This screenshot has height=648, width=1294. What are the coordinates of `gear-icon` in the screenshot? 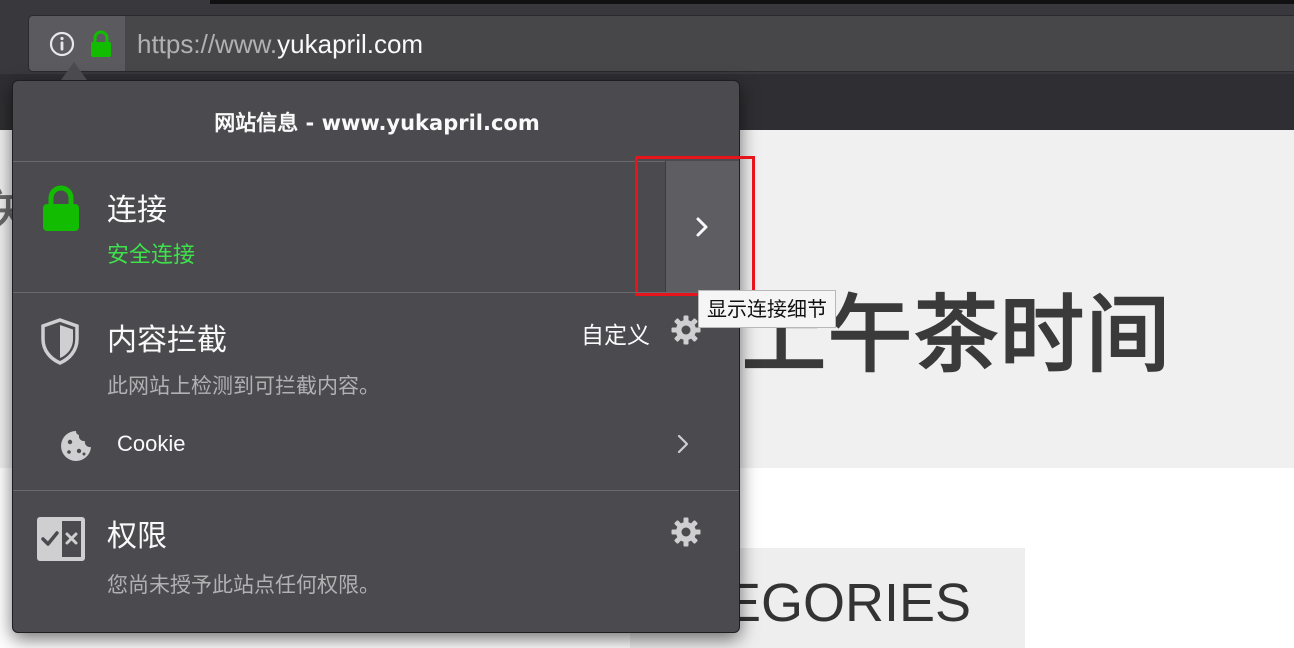 It's located at (686, 532).